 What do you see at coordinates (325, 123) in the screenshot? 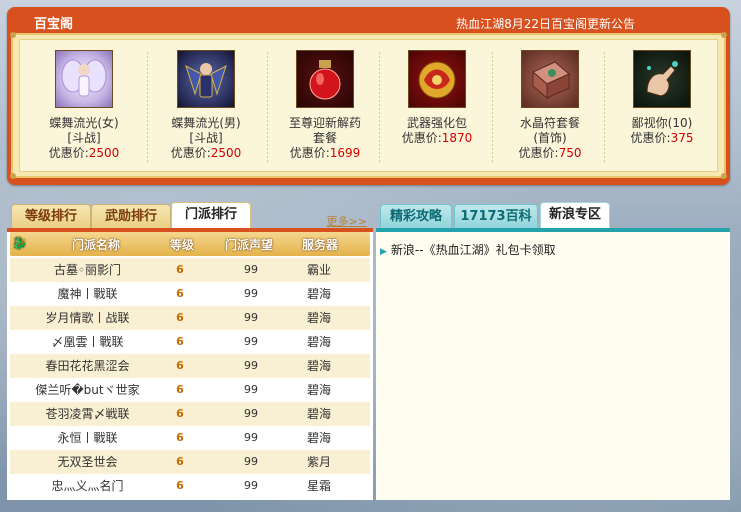
I see `item-name: 至尊迎新解药` at bounding box center [325, 123].